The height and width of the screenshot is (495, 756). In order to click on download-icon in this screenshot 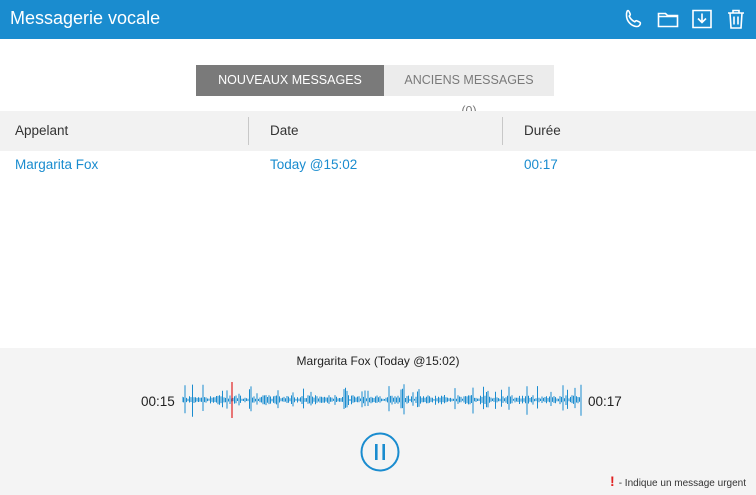, I will do `click(702, 19)`.